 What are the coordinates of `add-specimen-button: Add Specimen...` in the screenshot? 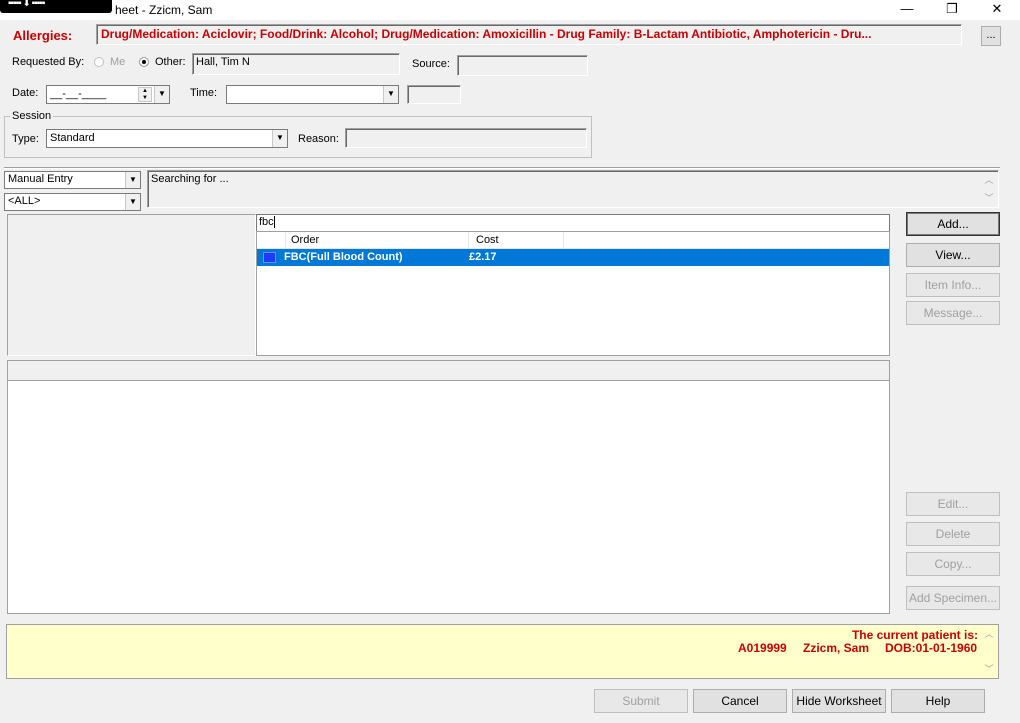 It's located at (953, 598).